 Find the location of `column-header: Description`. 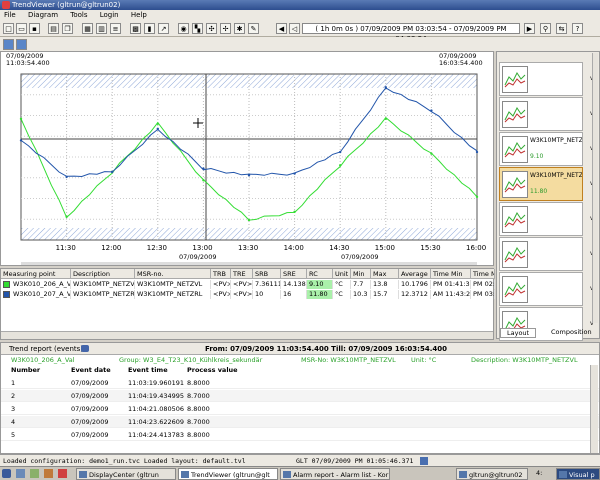

column-header: Description is located at coordinates (103, 274).